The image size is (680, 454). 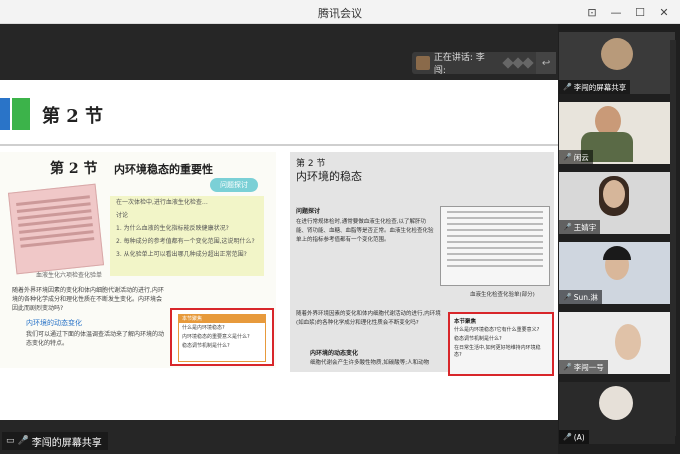 What do you see at coordinates (497, 351) in the screenshot?
I see `focus-item: 在日常生活中,如何更好地维持内环境稳态?` at bounding box center [497, 351].